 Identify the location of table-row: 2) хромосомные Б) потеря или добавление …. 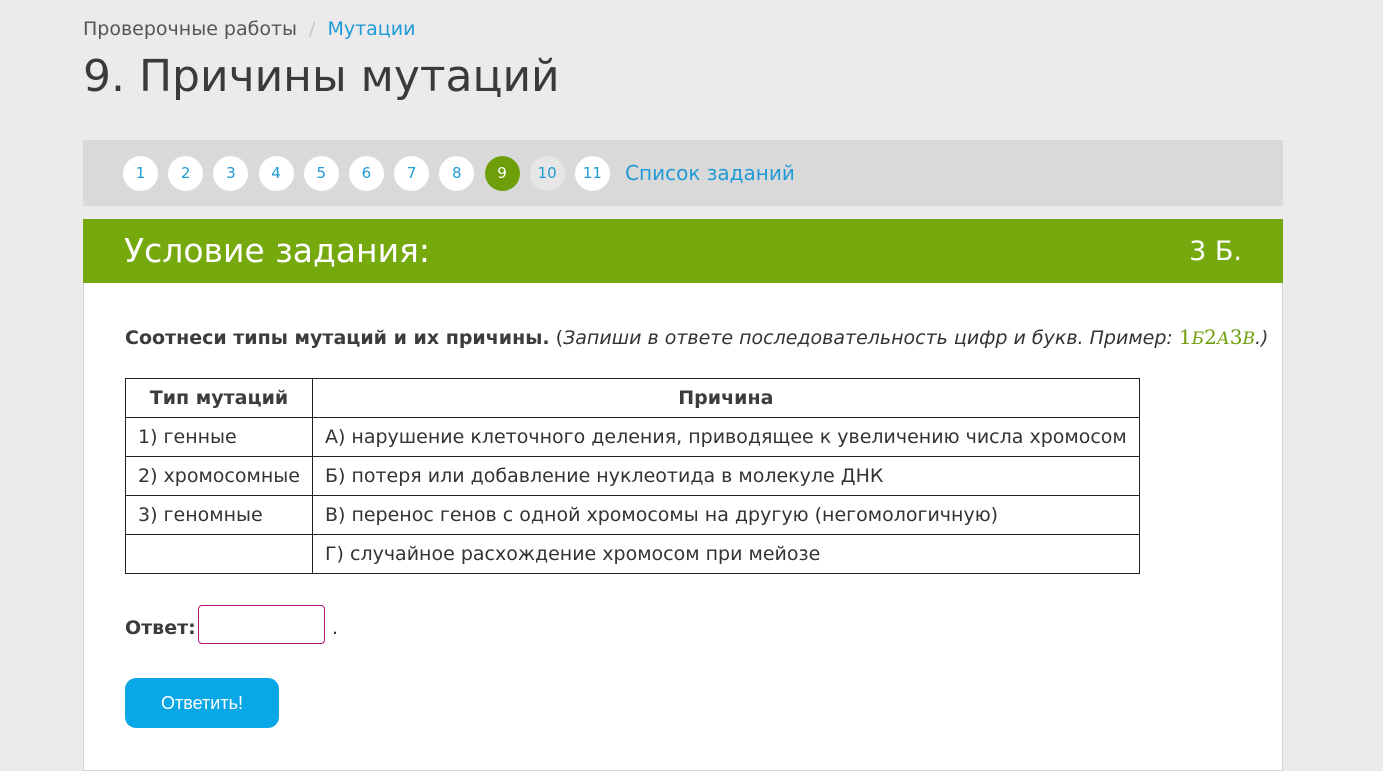
(632, 476).